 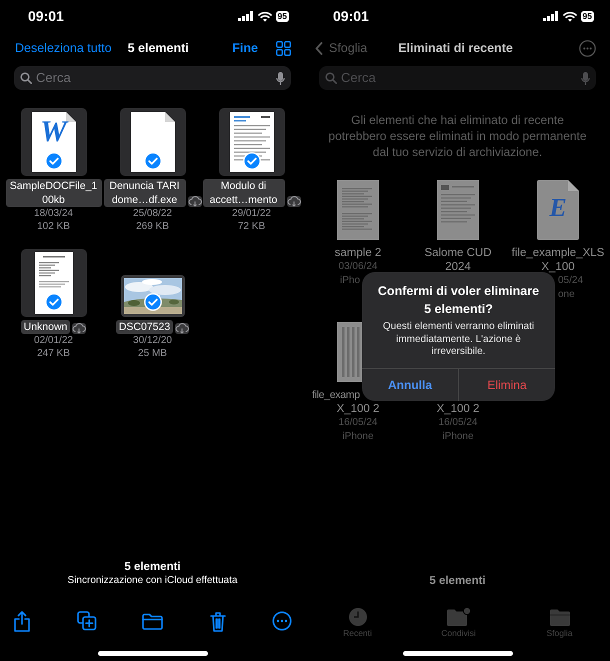 What do you see at coordinates (455, 49) in the screenshot?
I see `nav-title: Eliminati di recente` at bounding box center [455, 49].